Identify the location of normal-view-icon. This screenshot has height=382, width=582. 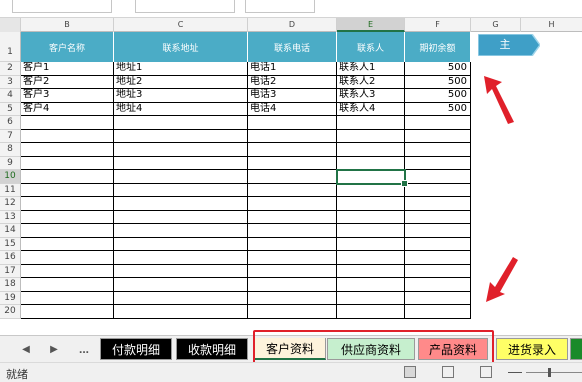
(410, 372).